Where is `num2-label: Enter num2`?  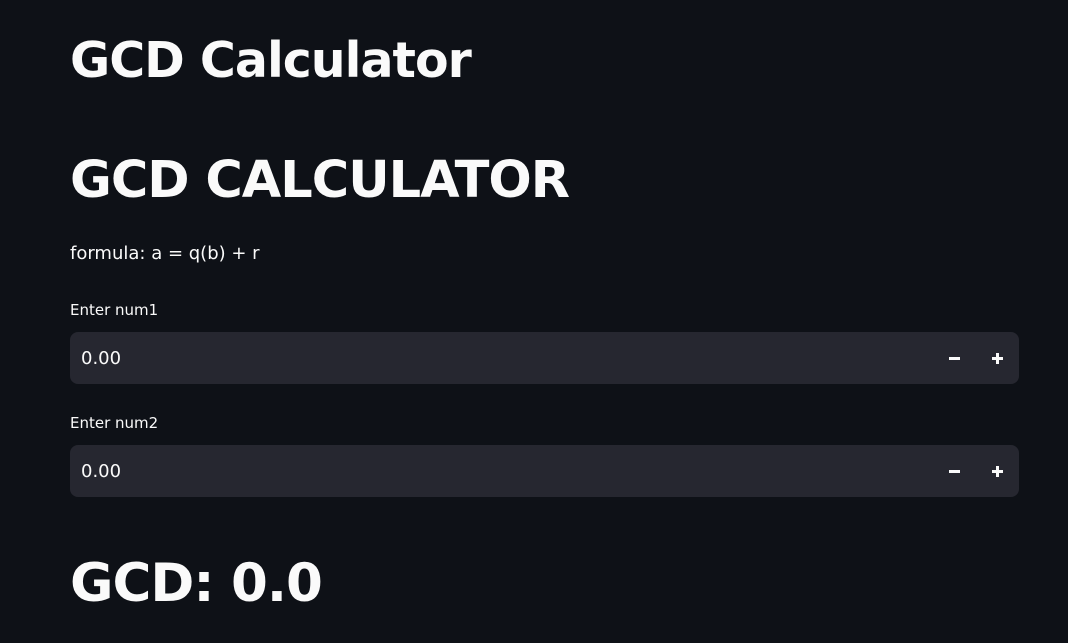 num2-label: Enter num2 is located at coordinates (114, 423).